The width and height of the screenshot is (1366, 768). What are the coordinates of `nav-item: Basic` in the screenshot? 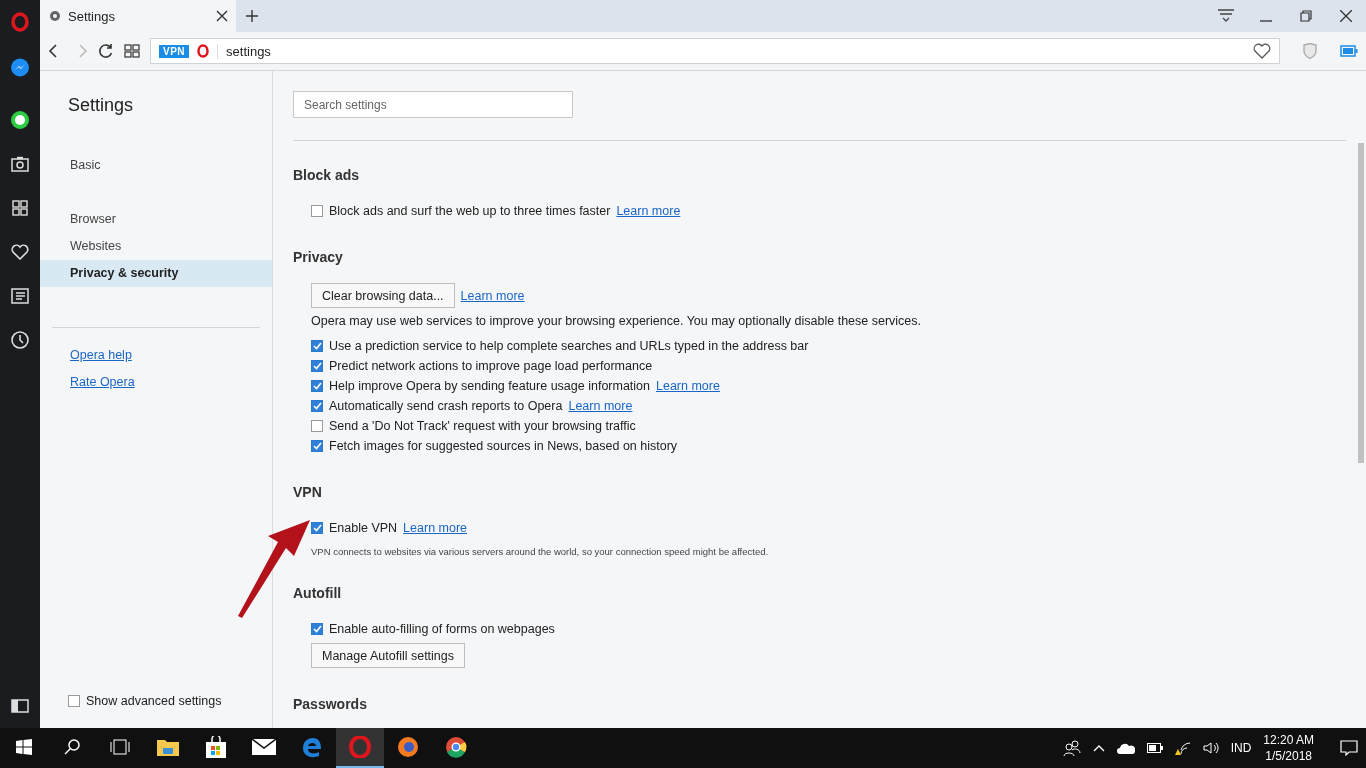 It's located at (156, 165).